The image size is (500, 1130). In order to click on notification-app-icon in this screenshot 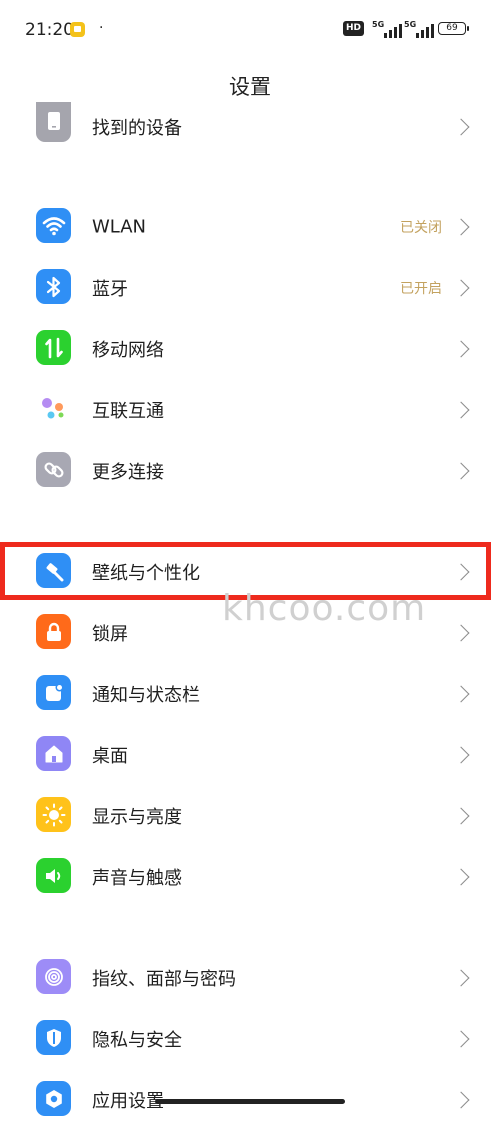, I will do `click(77, 29)`.